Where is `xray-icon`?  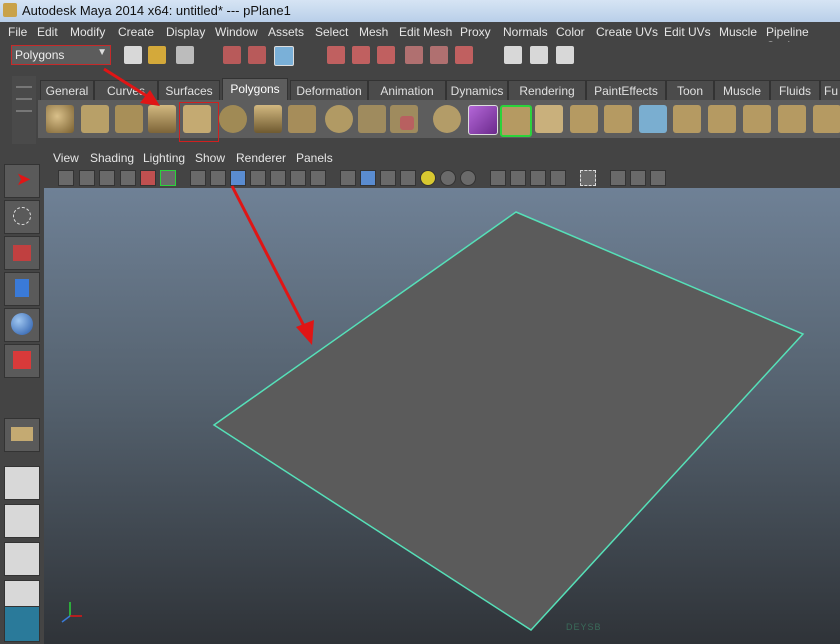 xray-icon is located at coordinates (588, 178).